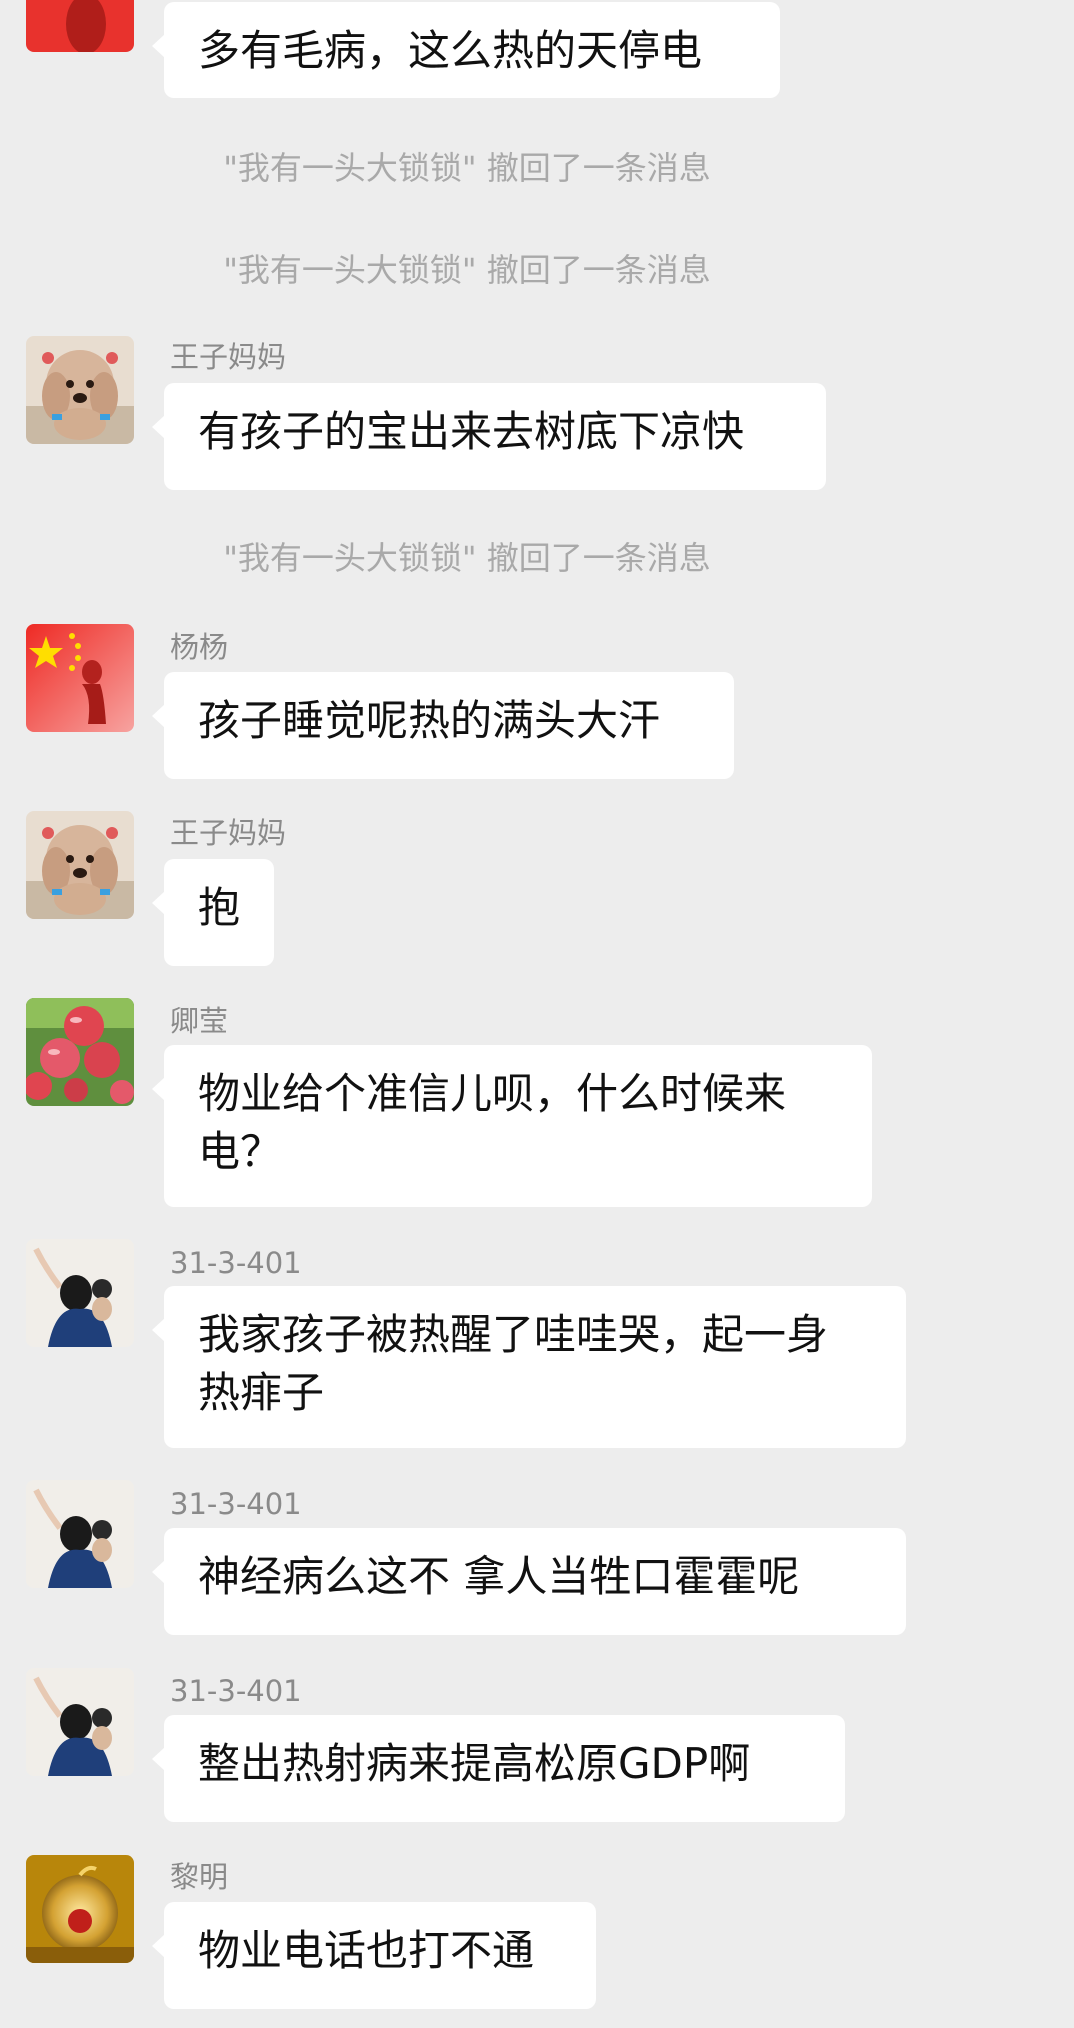  I want to click on message-text-line: 物业给个准信儿呗，什么时候来, so click(492, 1093).